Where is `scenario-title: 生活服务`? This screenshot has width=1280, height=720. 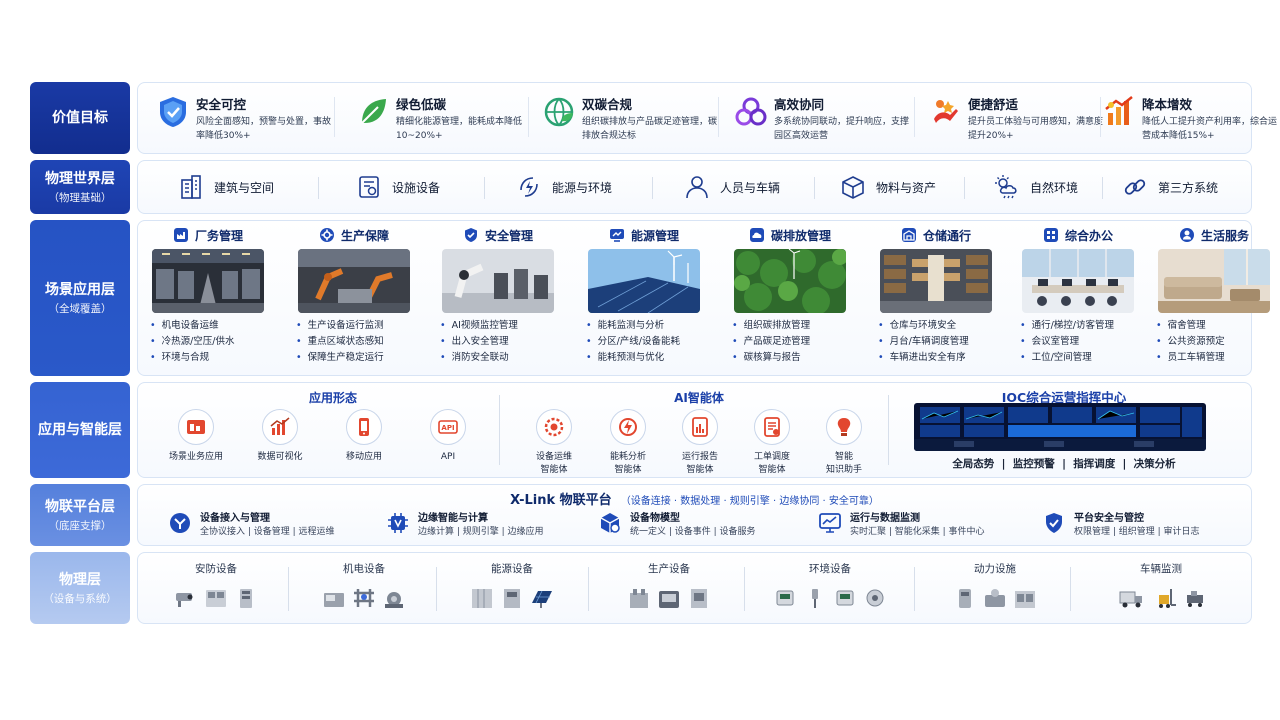 scenario-title: 生活服务 is located at coordinates (1224, 235).